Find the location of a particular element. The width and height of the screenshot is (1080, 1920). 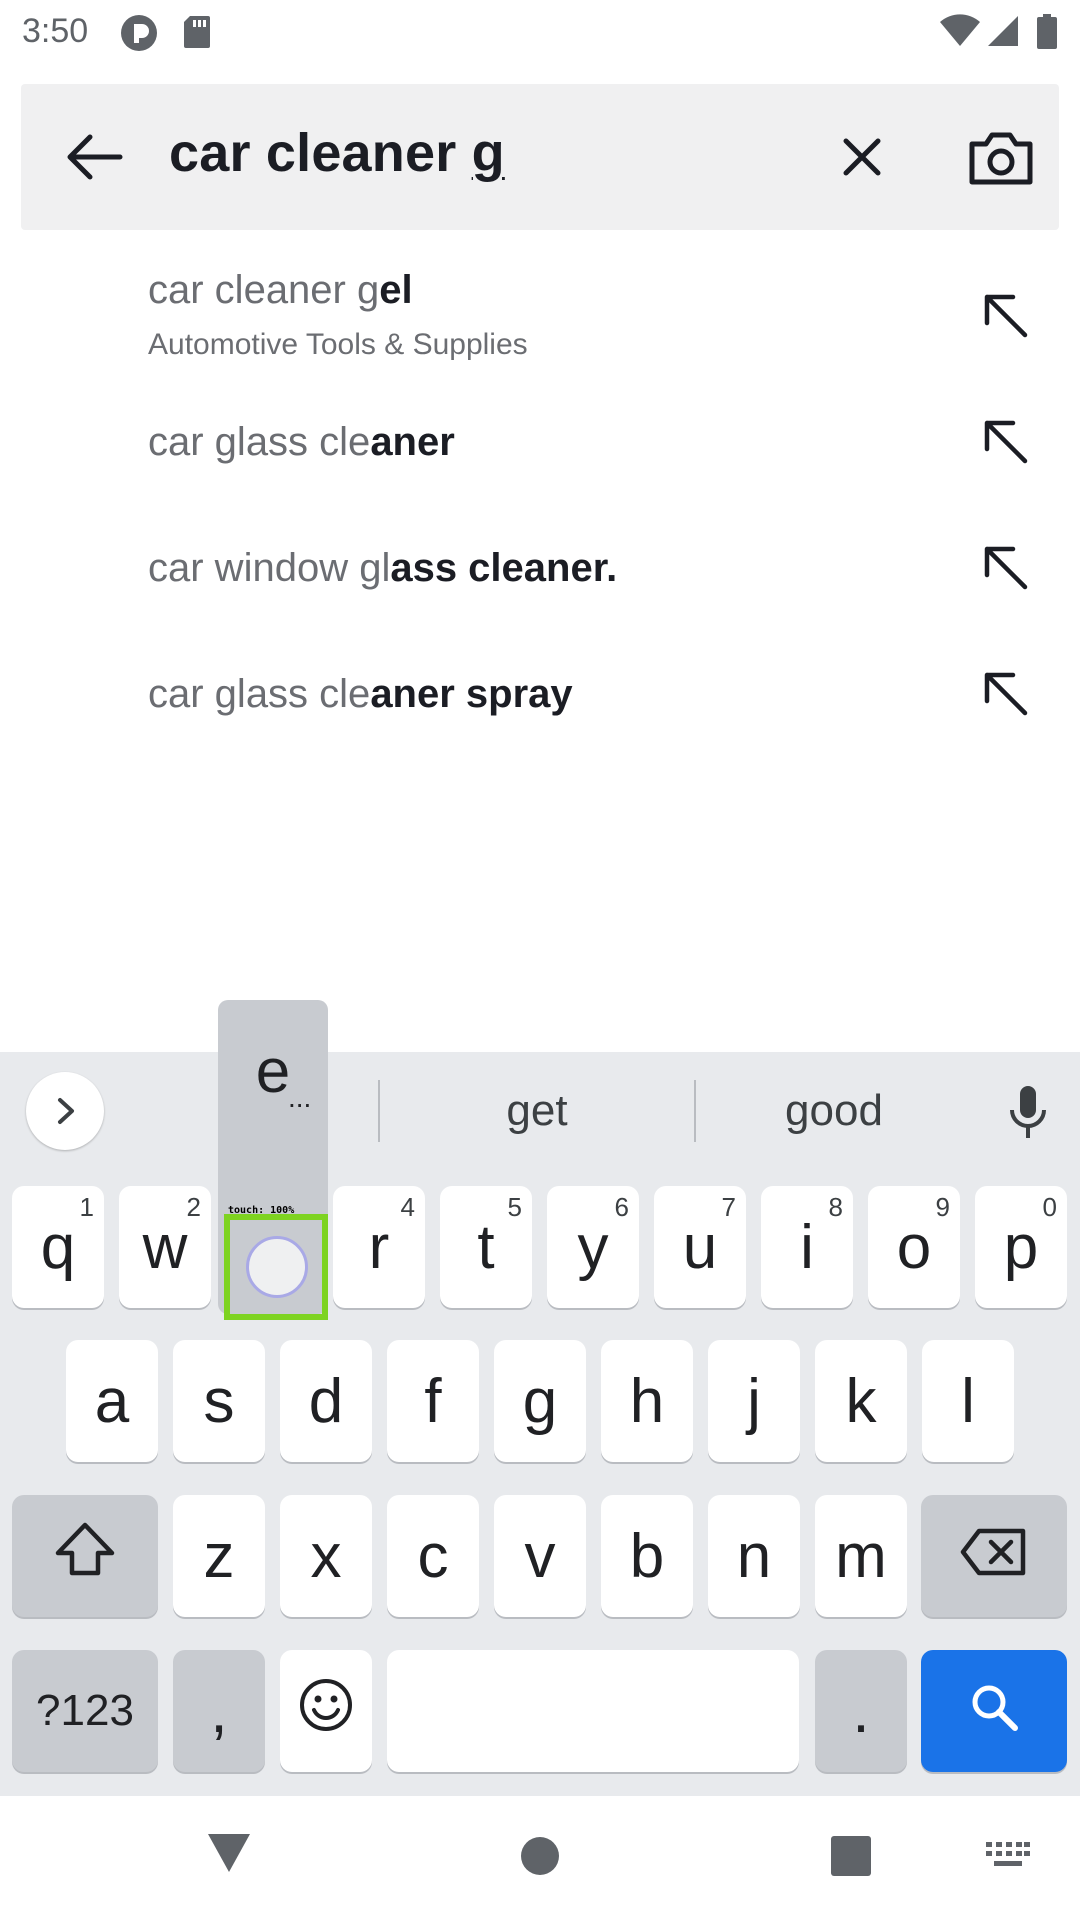

key-v: v is located at coordinates (540, 1556).